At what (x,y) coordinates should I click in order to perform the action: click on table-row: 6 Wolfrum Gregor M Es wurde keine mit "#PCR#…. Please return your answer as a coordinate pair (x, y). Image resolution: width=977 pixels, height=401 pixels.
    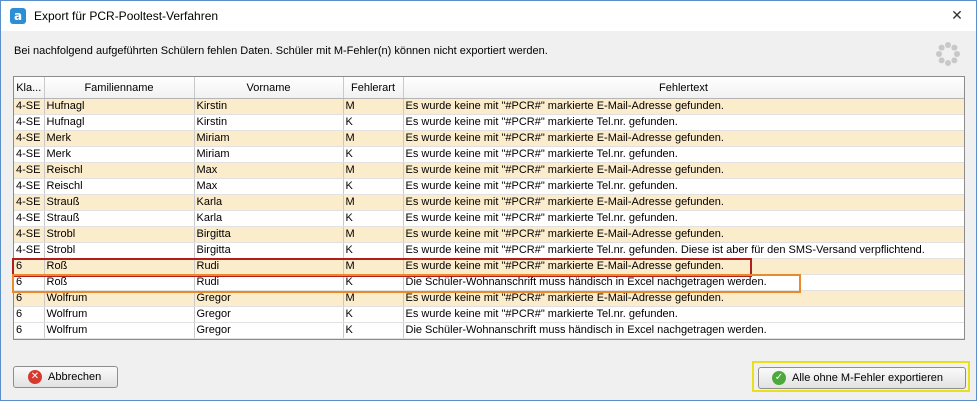
    Looking at the image, I should click on (489, 298).